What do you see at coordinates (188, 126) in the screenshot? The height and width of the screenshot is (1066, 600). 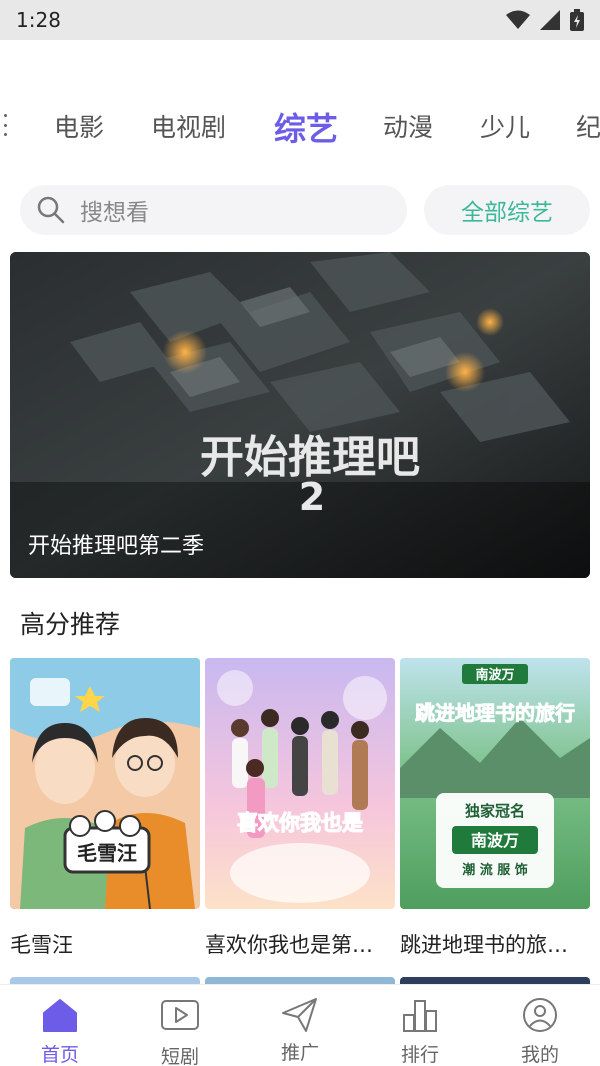 I see `tab-tv-series: 电视剧` at bounding box center [188, 126].